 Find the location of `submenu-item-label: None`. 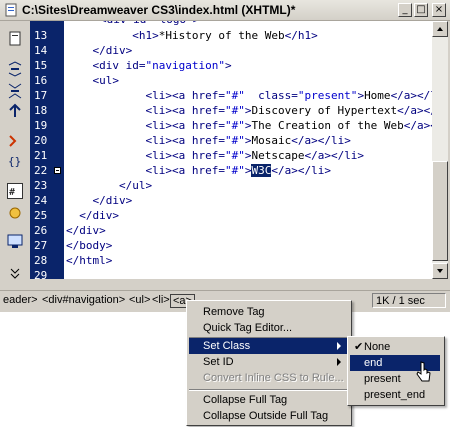

submenu-item-label: None is located at coordinates (377, 347).